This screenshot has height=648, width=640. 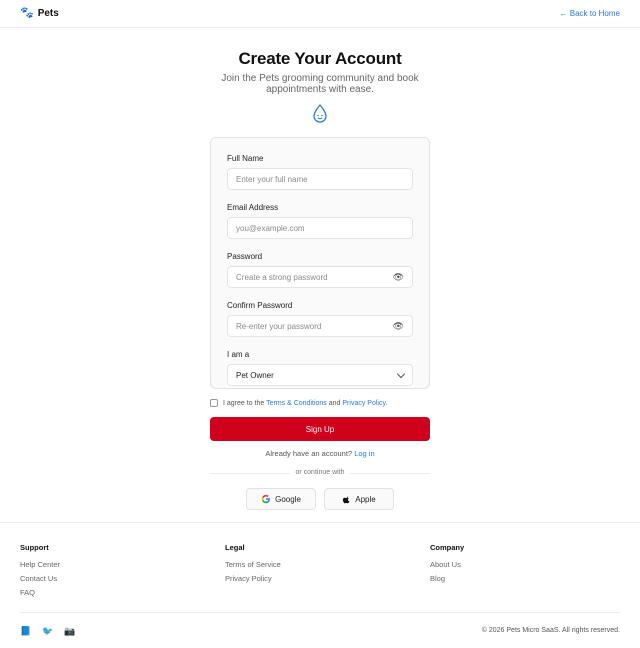 What do you see at coordinates (447, 547) in the screenshot?
I see `footer-company-heading: Company` at bounding box center [447, 547].